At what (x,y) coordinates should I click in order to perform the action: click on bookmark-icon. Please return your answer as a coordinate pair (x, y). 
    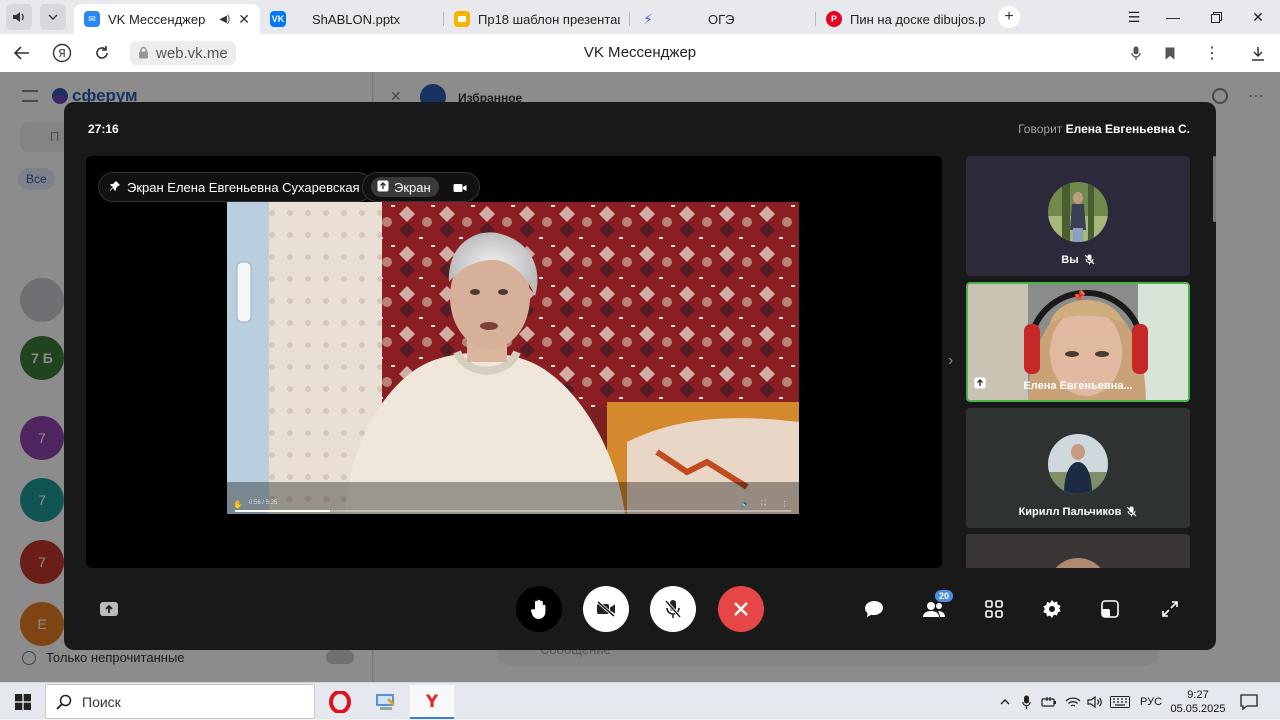
    Looking at the image, I should click on (1170, 53).